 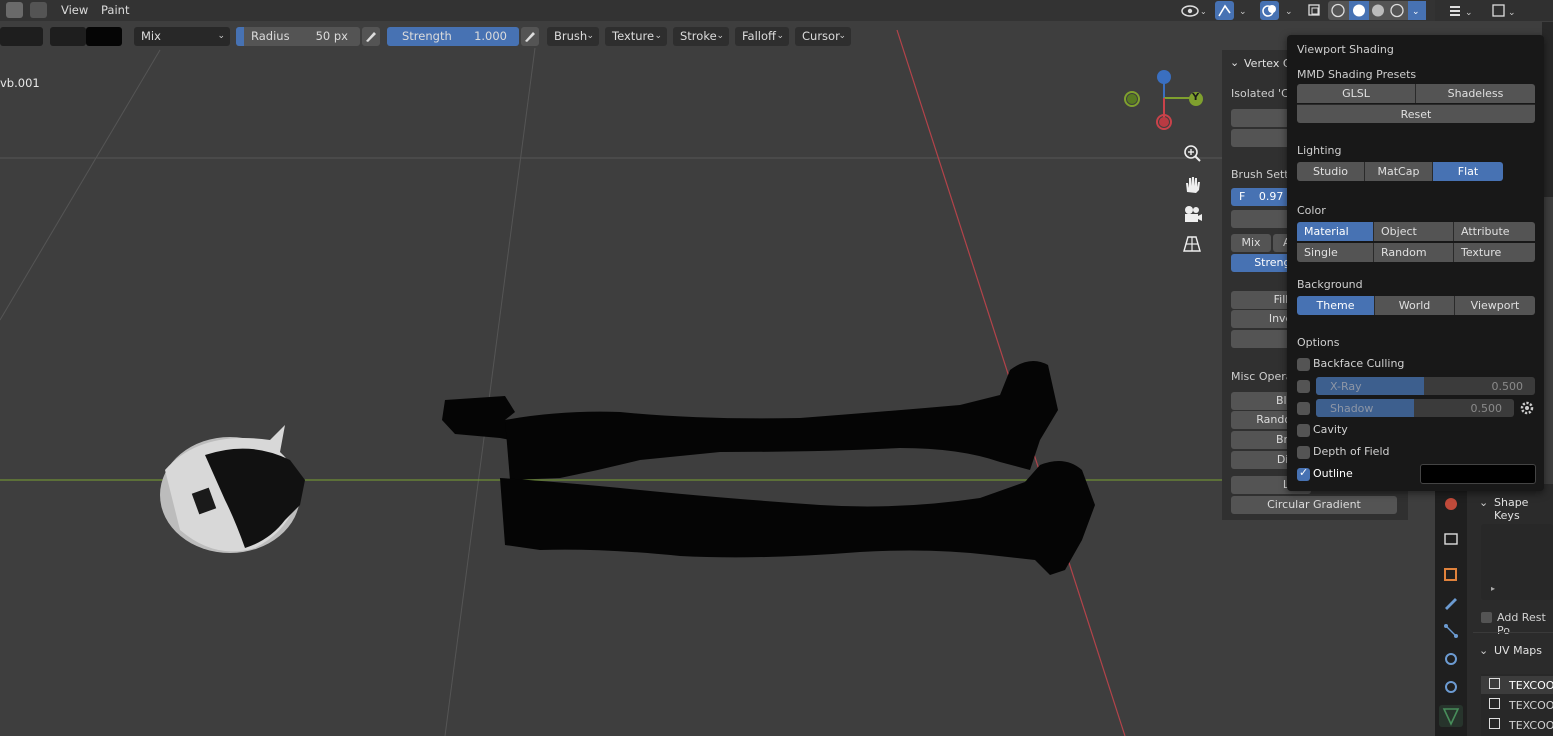 What do you see at coordinates (182, 36) in the screenshot?
I see `blend-mode-dropdown: Mix ⌄` at bounding box center [182, 36].